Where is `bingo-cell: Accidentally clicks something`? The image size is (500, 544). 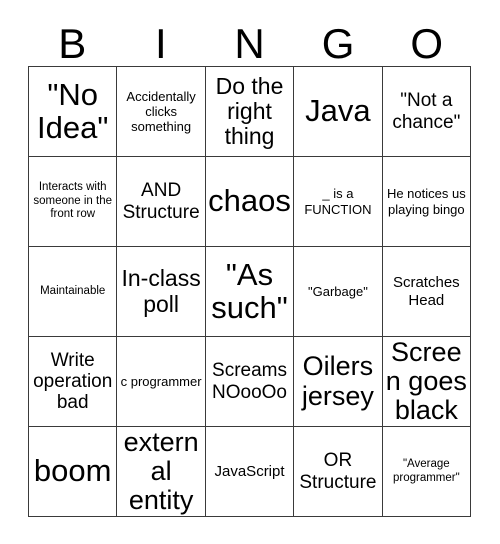 bingo-cell: Accidentally clicks something is located at coordinates (161, 112).